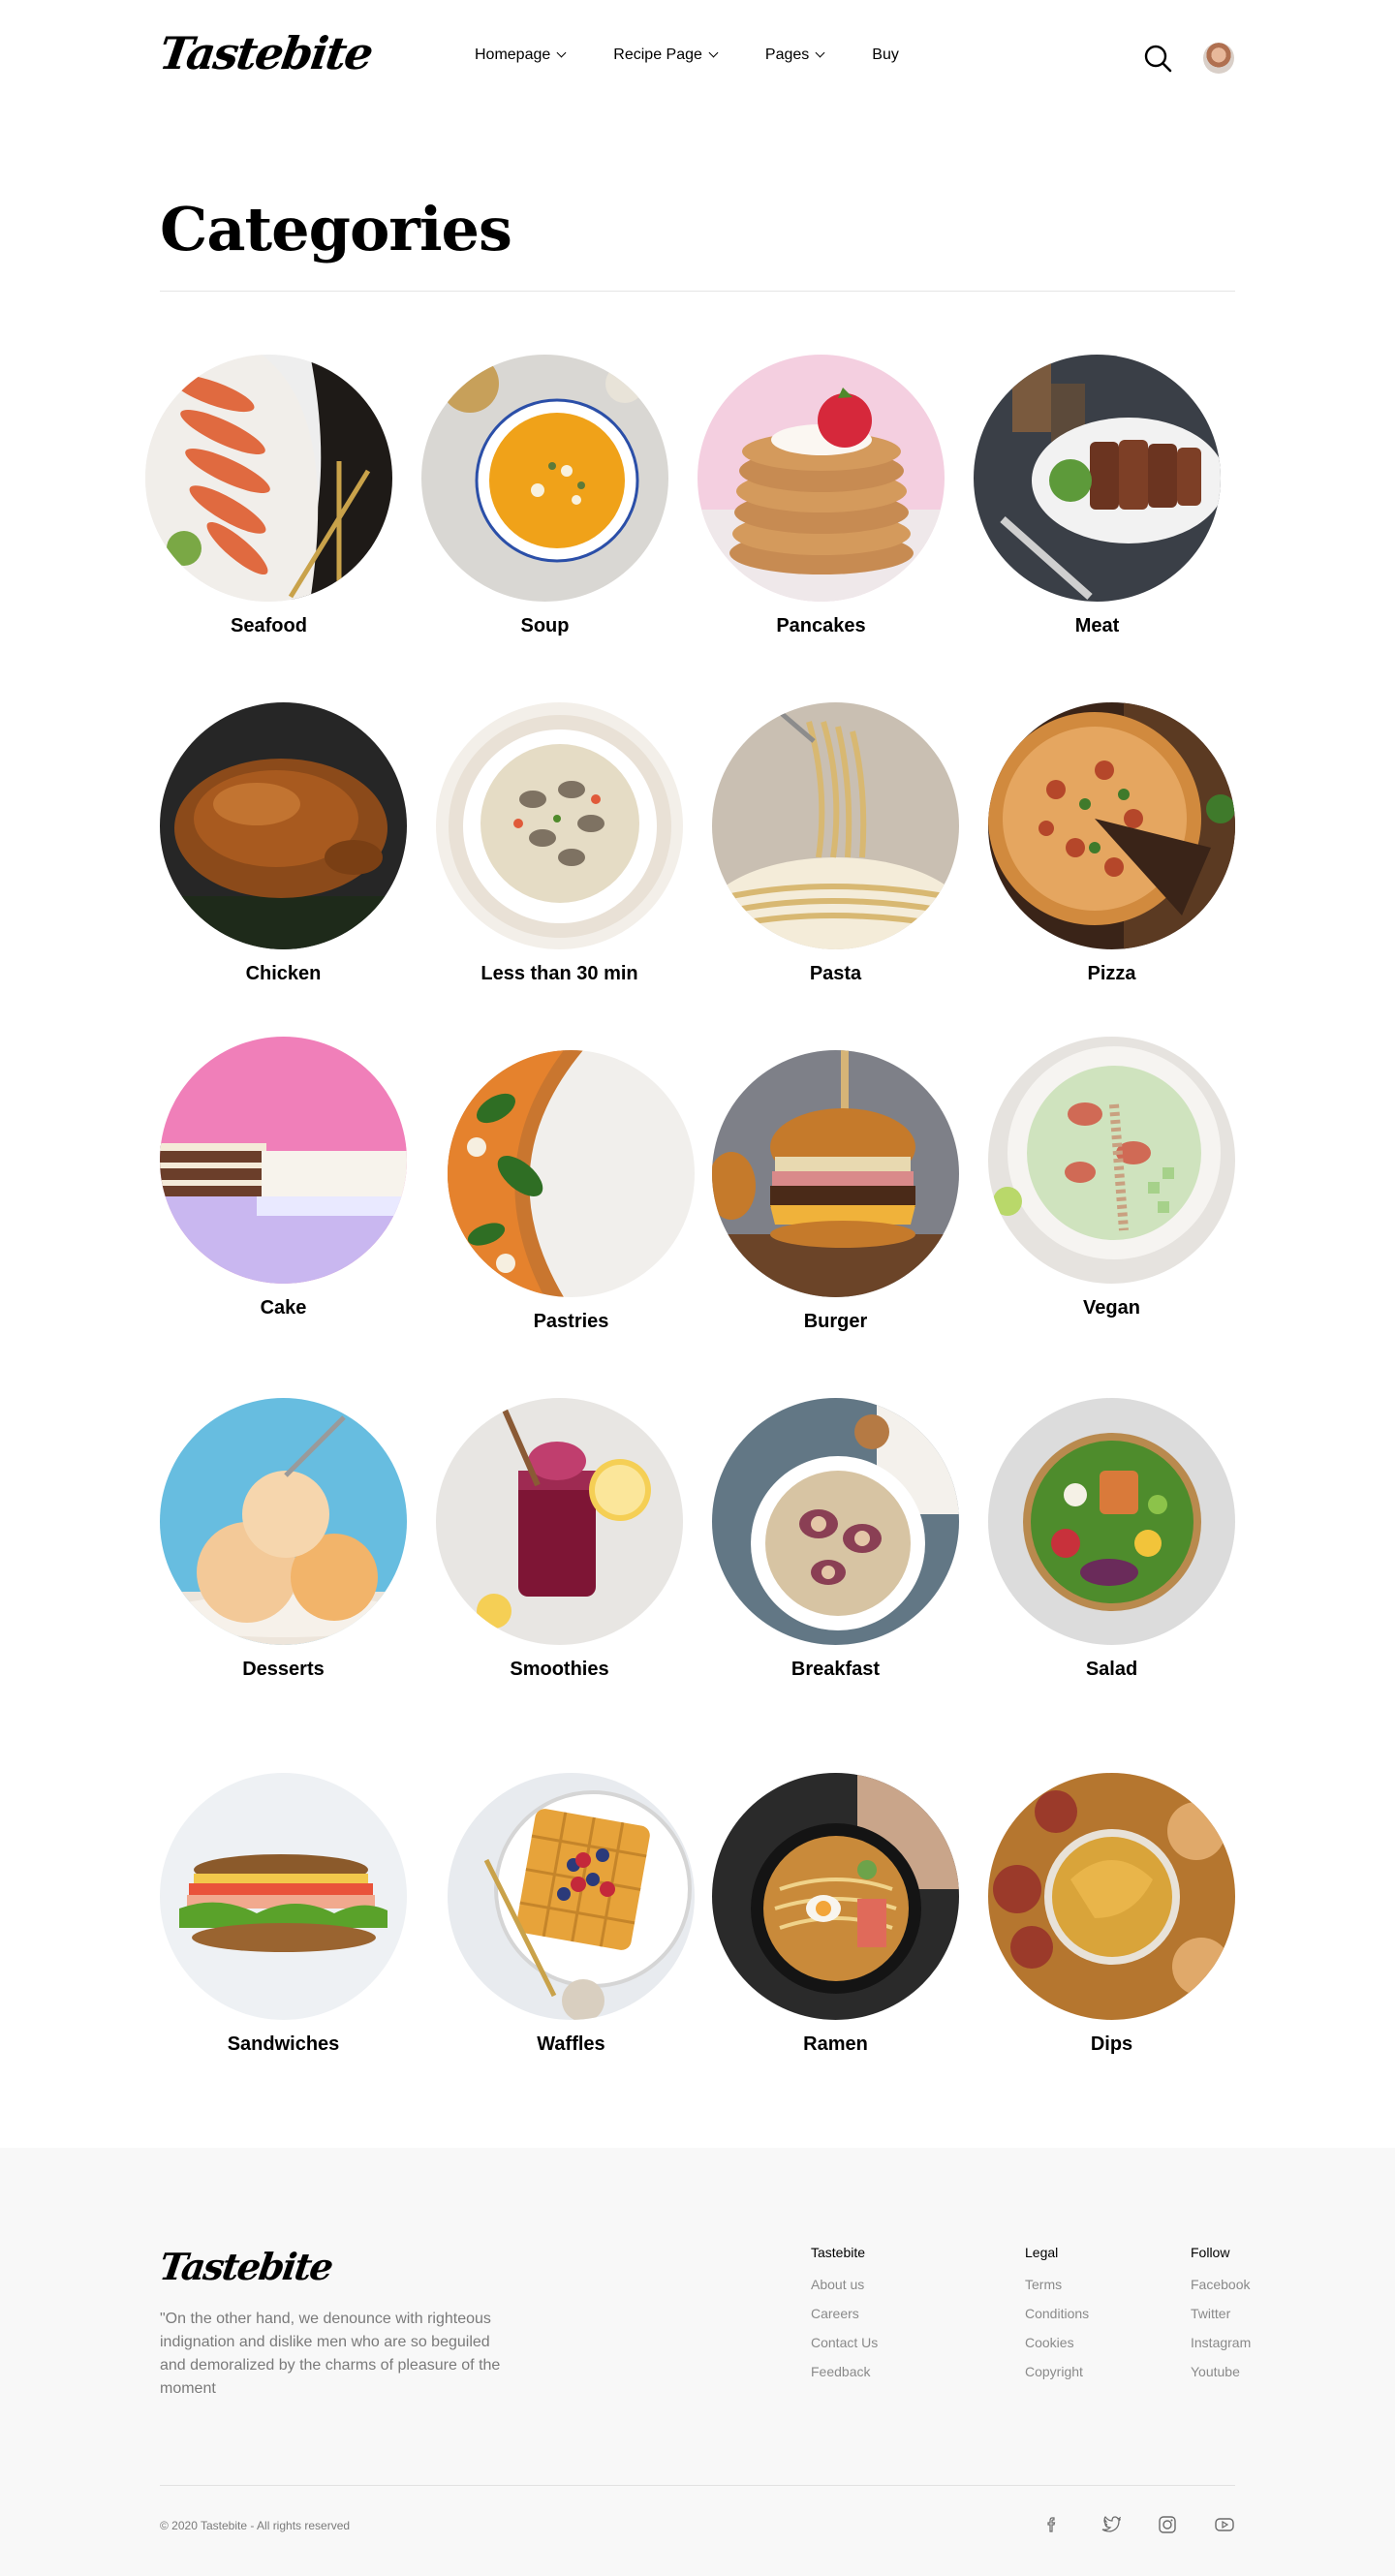  Describe the element at coordinates (697, 291) in the screenshot. I see `title-divider` at that location.